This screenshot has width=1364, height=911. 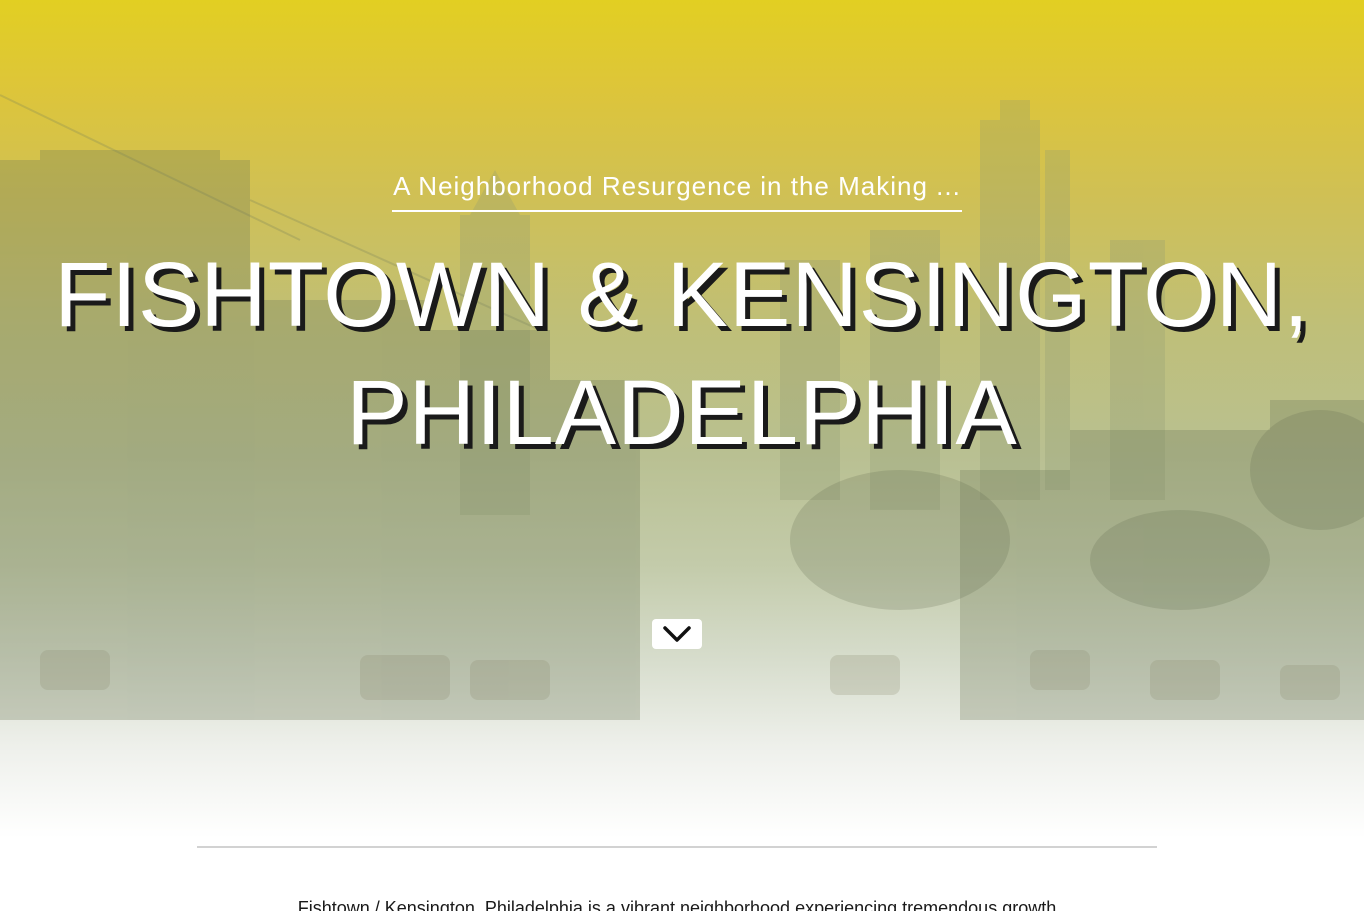 I want to click on section-divider, so click(x=677, y=847).